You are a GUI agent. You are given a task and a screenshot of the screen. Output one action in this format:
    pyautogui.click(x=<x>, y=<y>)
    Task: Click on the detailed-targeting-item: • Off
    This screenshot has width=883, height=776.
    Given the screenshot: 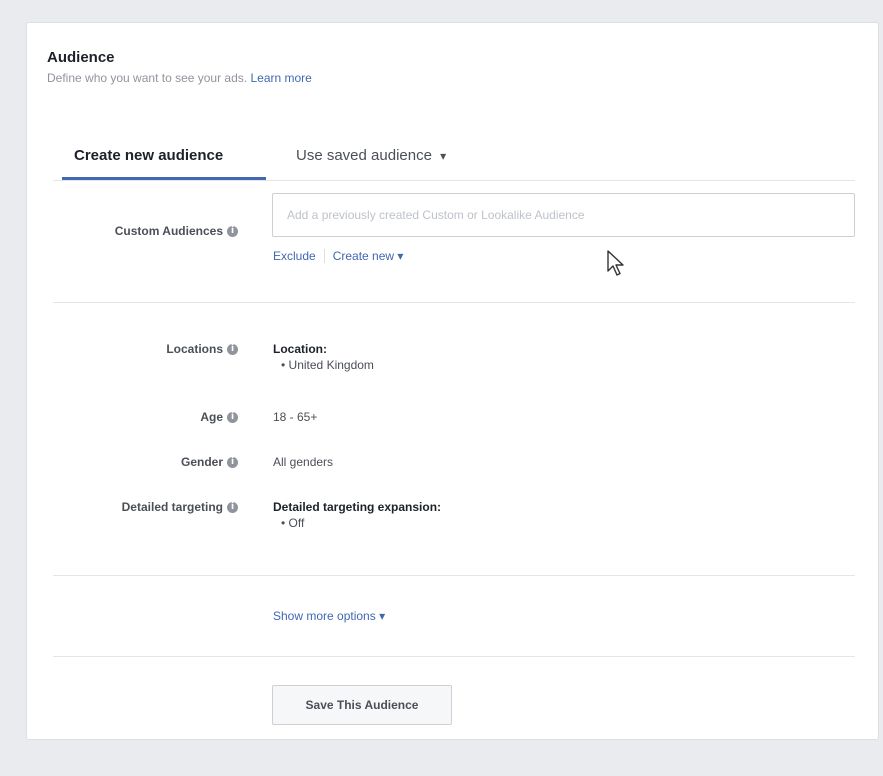 What is the action you would take?
    pyautogui.click(x=293, y=523)
    